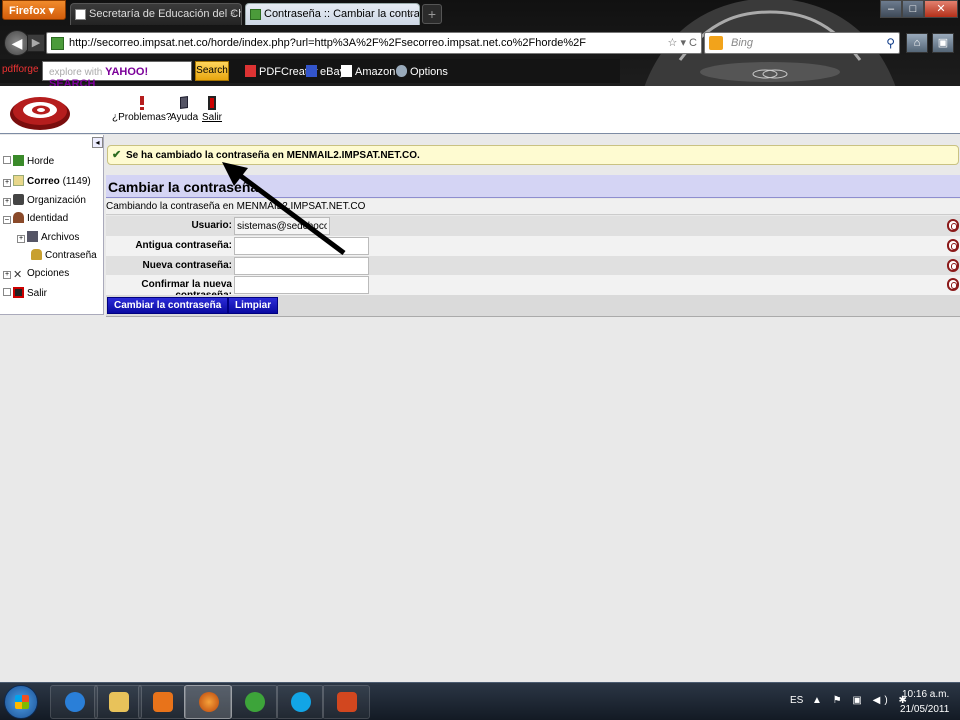  I want to click on sidebar-item-archivos: + Archivos, so click(48, 237).